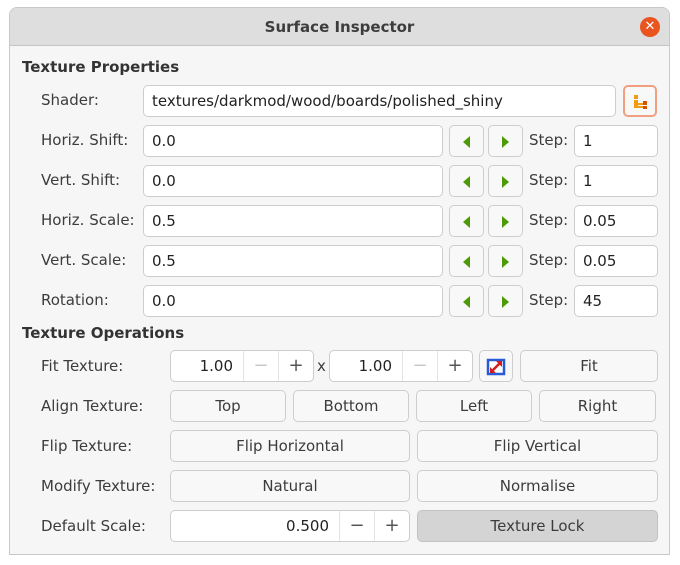 The image size is (680, 565). What do you see at coordinates (589, 366) in the screenshot?
I see `fit-button: Fit` at bounding box center [589, 366].